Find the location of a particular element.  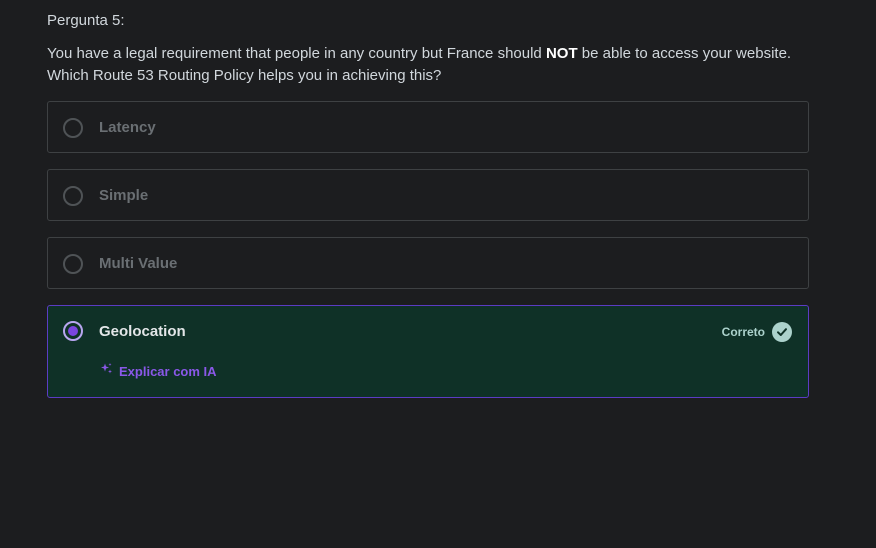

answer-option-geolocation: Geolocation Correto Explicar com IA is located at coordinates (428, 351).